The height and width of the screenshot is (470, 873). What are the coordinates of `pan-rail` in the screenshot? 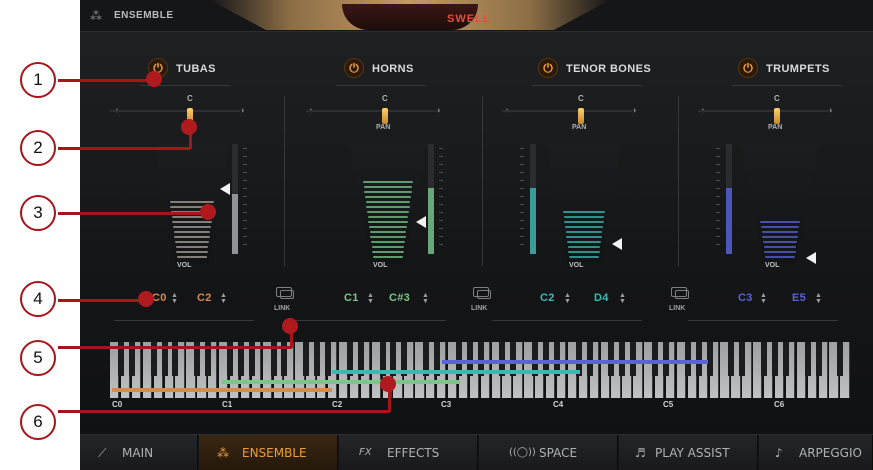 It's located at (567, 111).